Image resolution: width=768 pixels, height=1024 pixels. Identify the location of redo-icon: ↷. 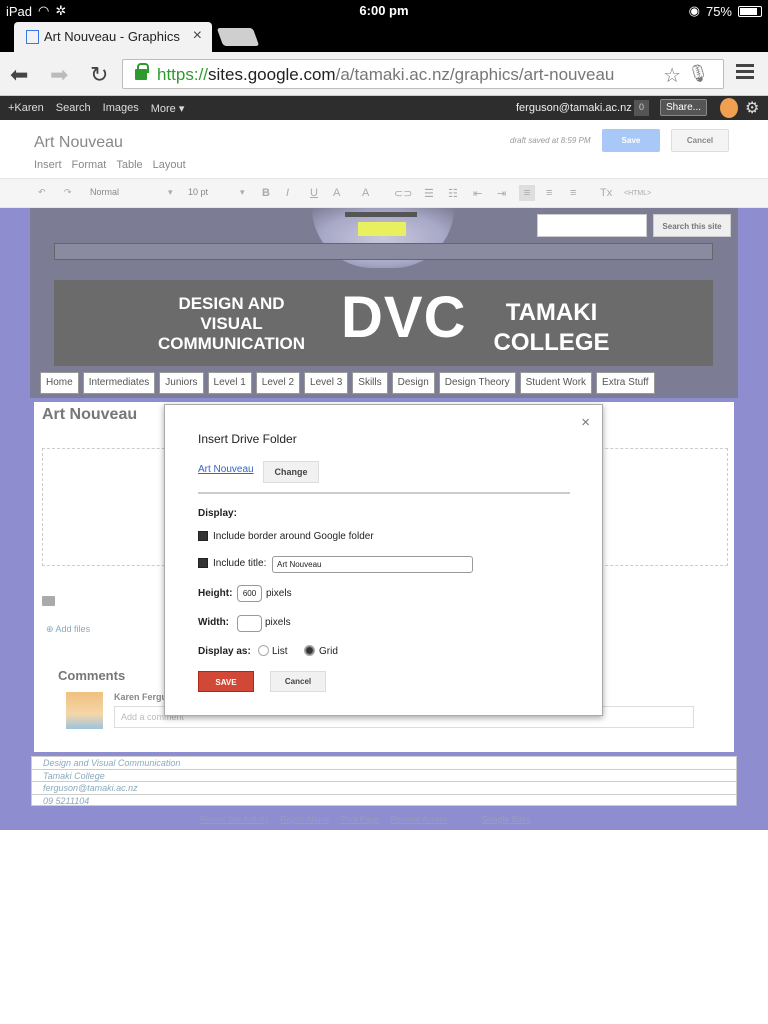
(68, 192).